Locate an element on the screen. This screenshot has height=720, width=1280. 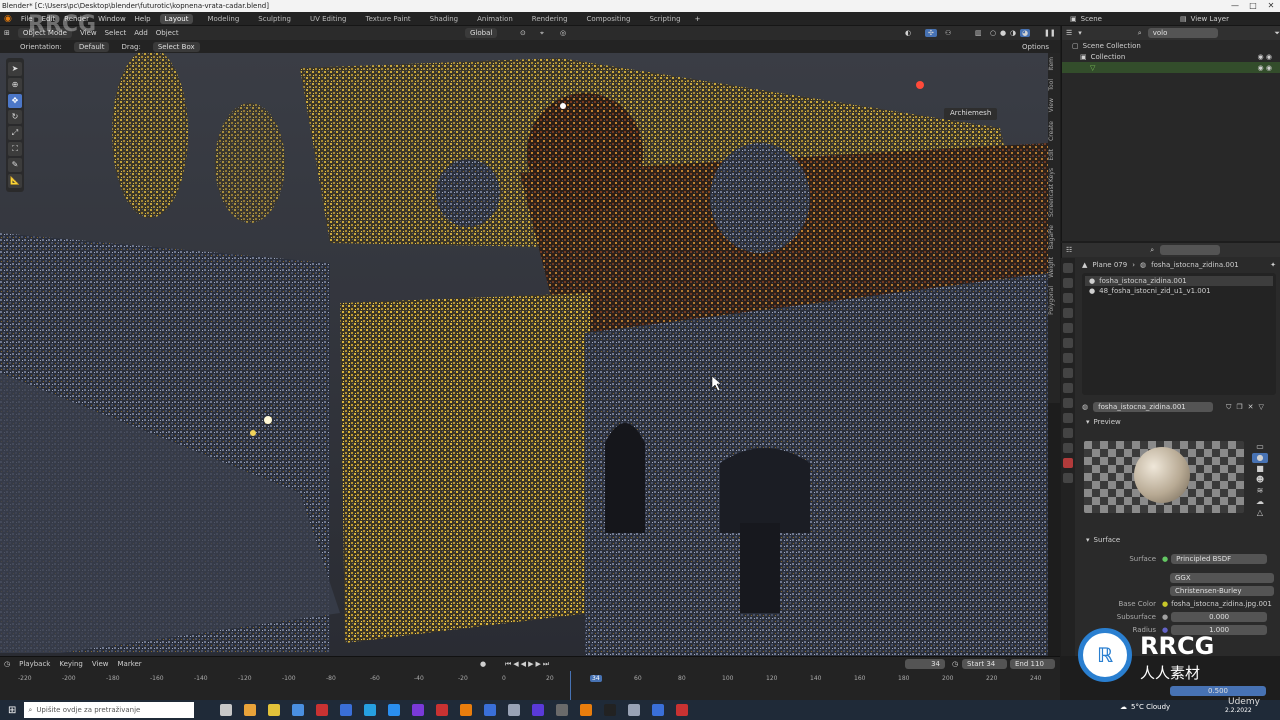
tab-sculpting: Sculpting is located at coordinates (274, 19).